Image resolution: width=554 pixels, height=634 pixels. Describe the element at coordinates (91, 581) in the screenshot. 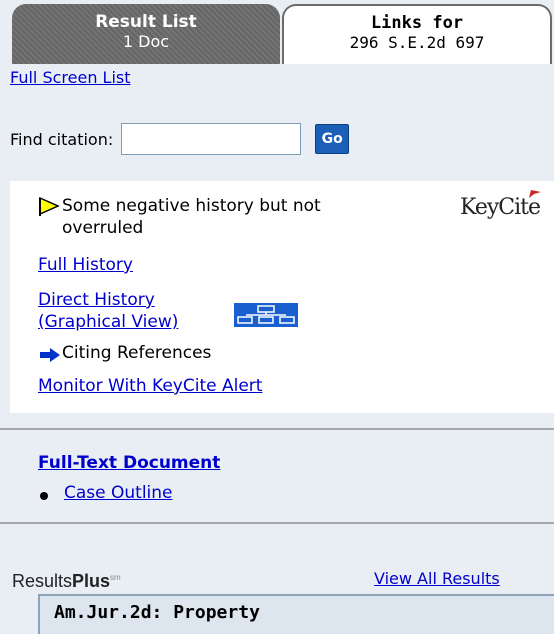

I see `results-plus-bold: Plus` at that location.